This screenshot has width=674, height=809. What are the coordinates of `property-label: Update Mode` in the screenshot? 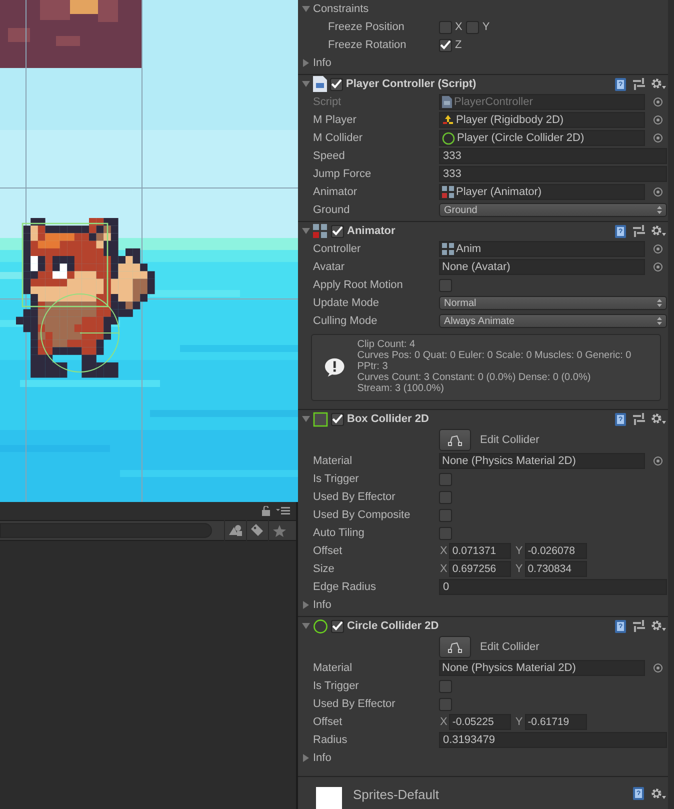 It's located at (346, 303).